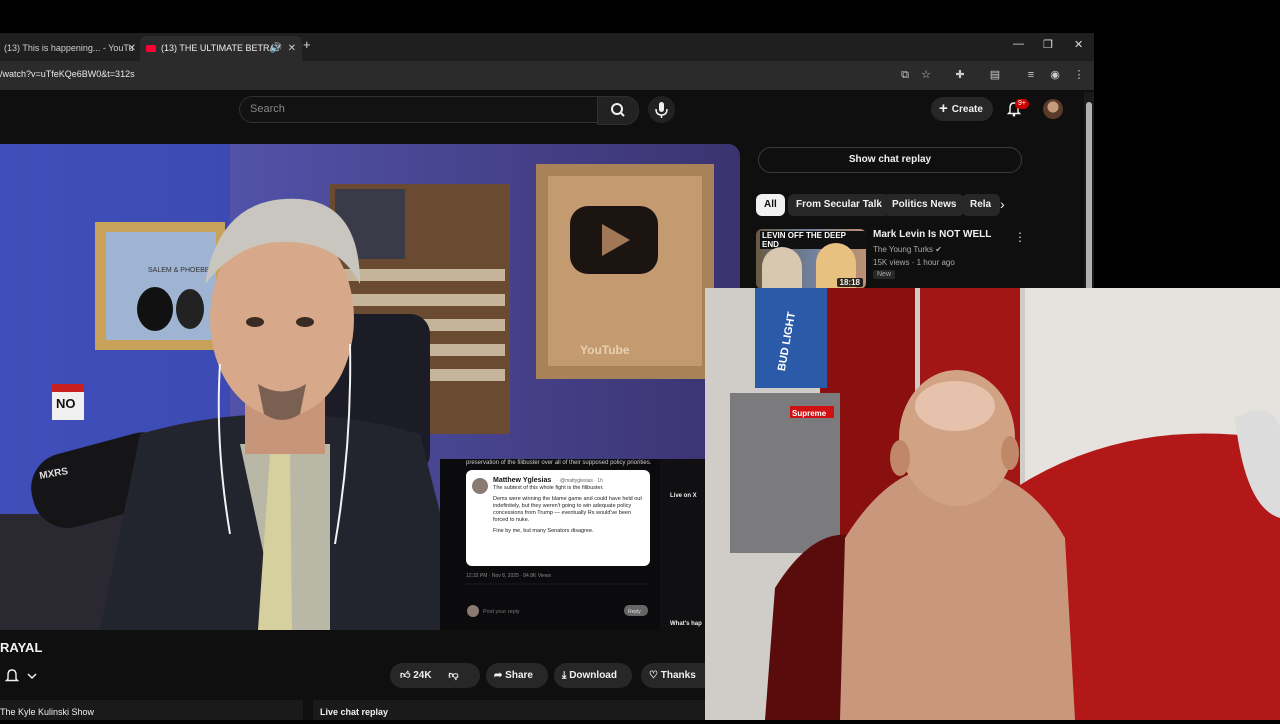 The height and width of the screenshot is (724, 1280). Describe the element at coordinates (653, 675) in the screenshot. I see `thanks-icon: ♡` at that location.